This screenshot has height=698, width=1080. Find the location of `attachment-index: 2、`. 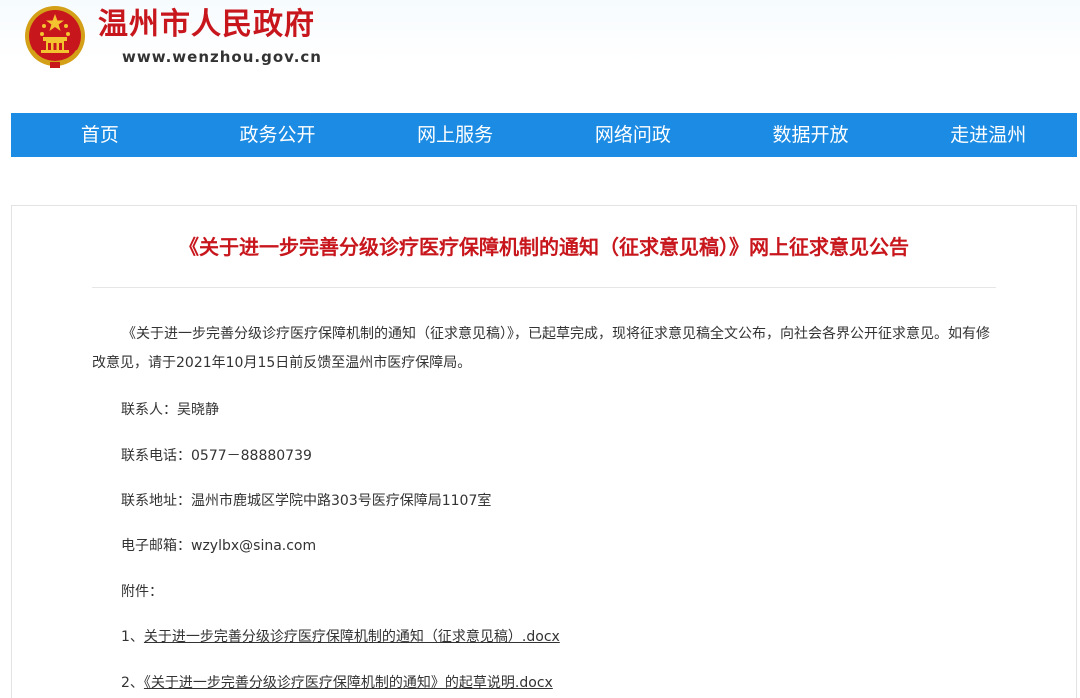

attachment-index: 2、 is located at coordinates (132, 683).